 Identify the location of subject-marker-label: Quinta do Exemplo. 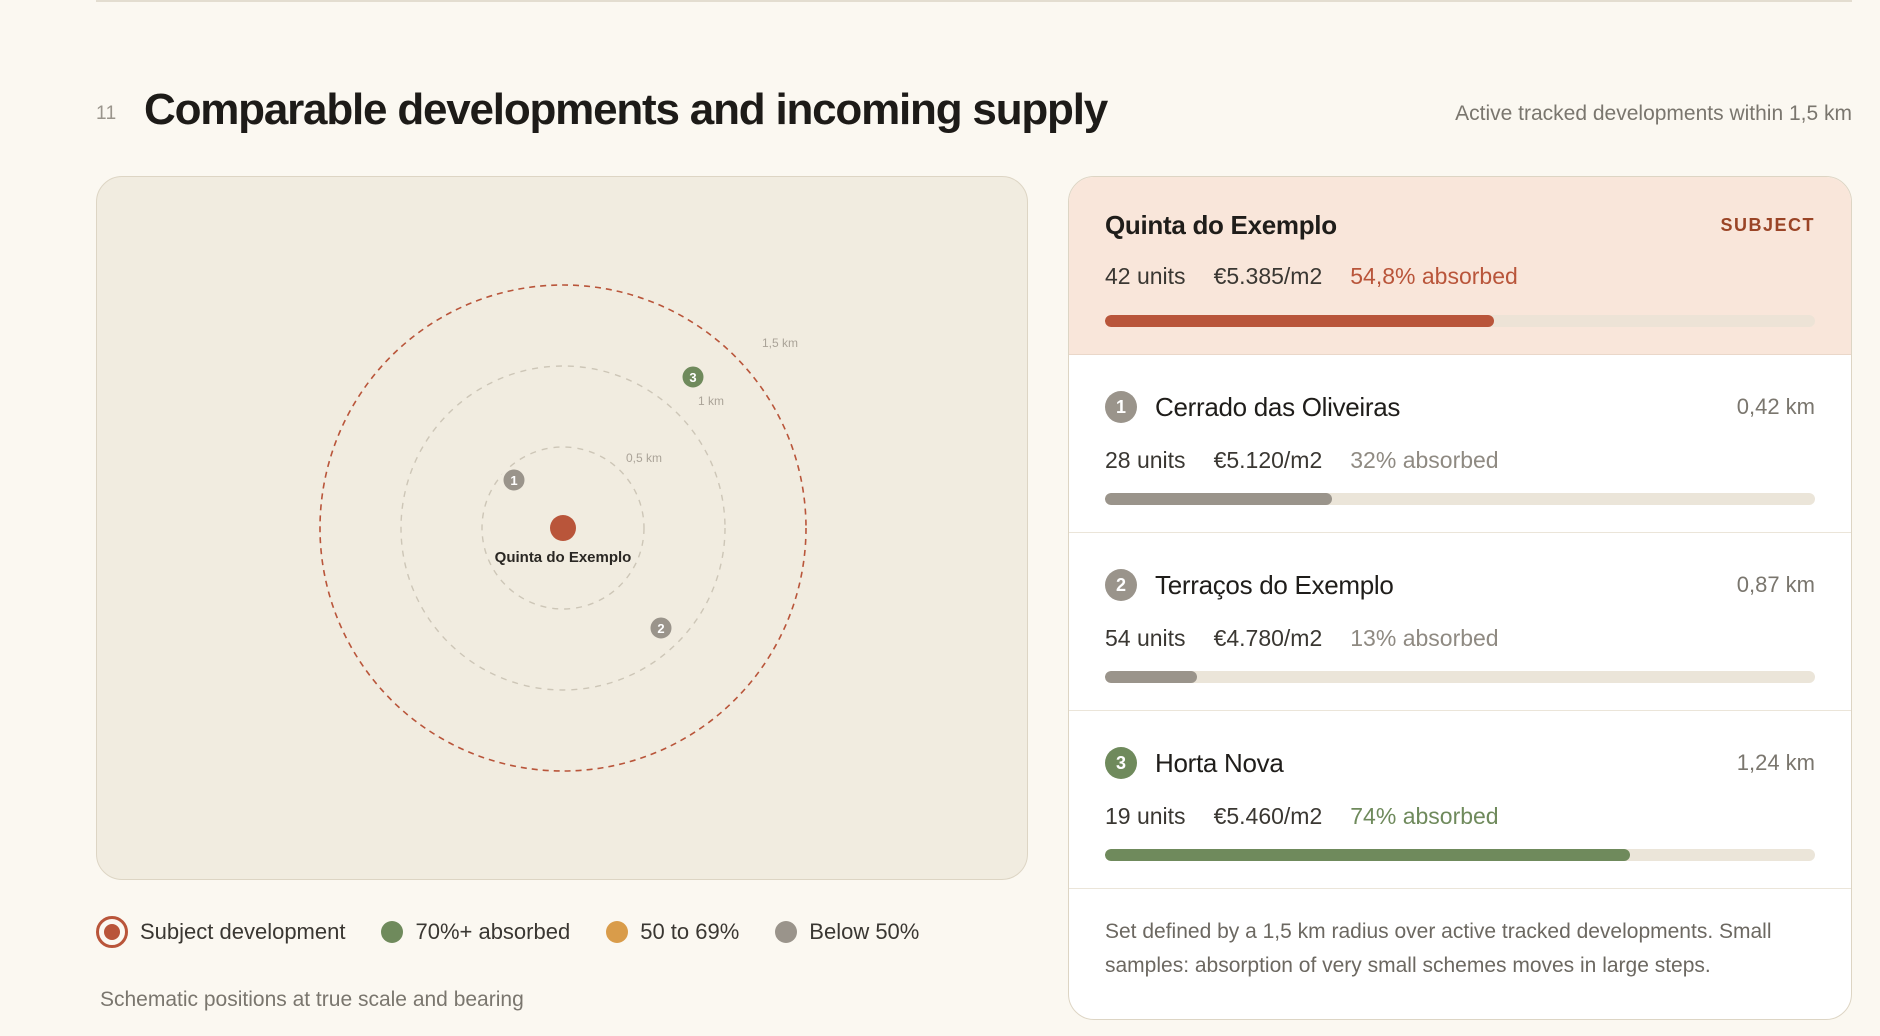
(563, 557).